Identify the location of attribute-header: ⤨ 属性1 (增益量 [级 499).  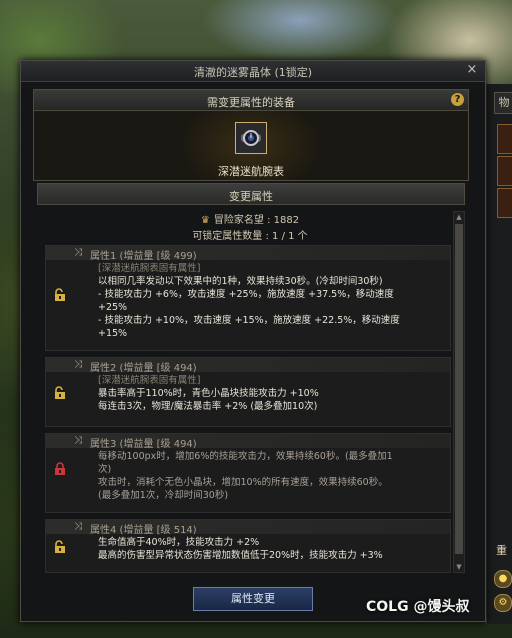
(248, 254).